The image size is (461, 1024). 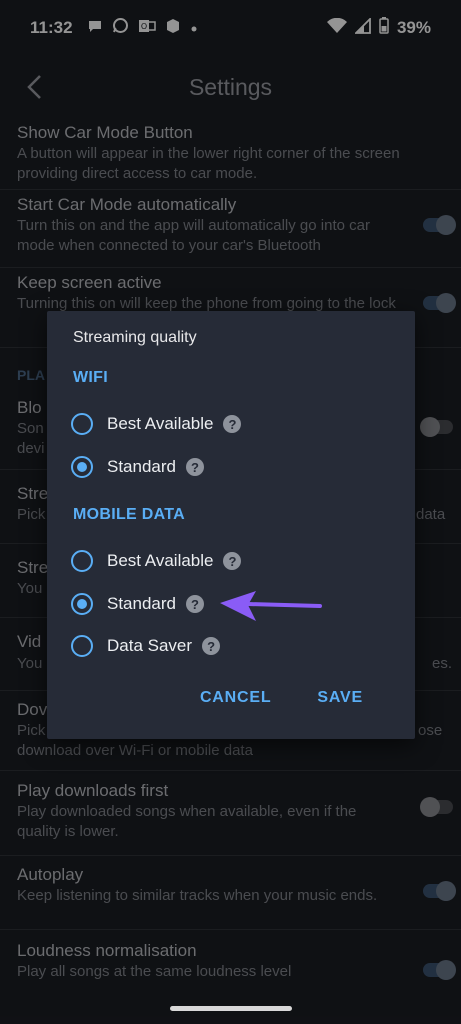 What do you see at coordinates (281, 698) in the screenshot?
I see `dialog-actions: CANCEL SAVE` at bounding box center [281, 698].